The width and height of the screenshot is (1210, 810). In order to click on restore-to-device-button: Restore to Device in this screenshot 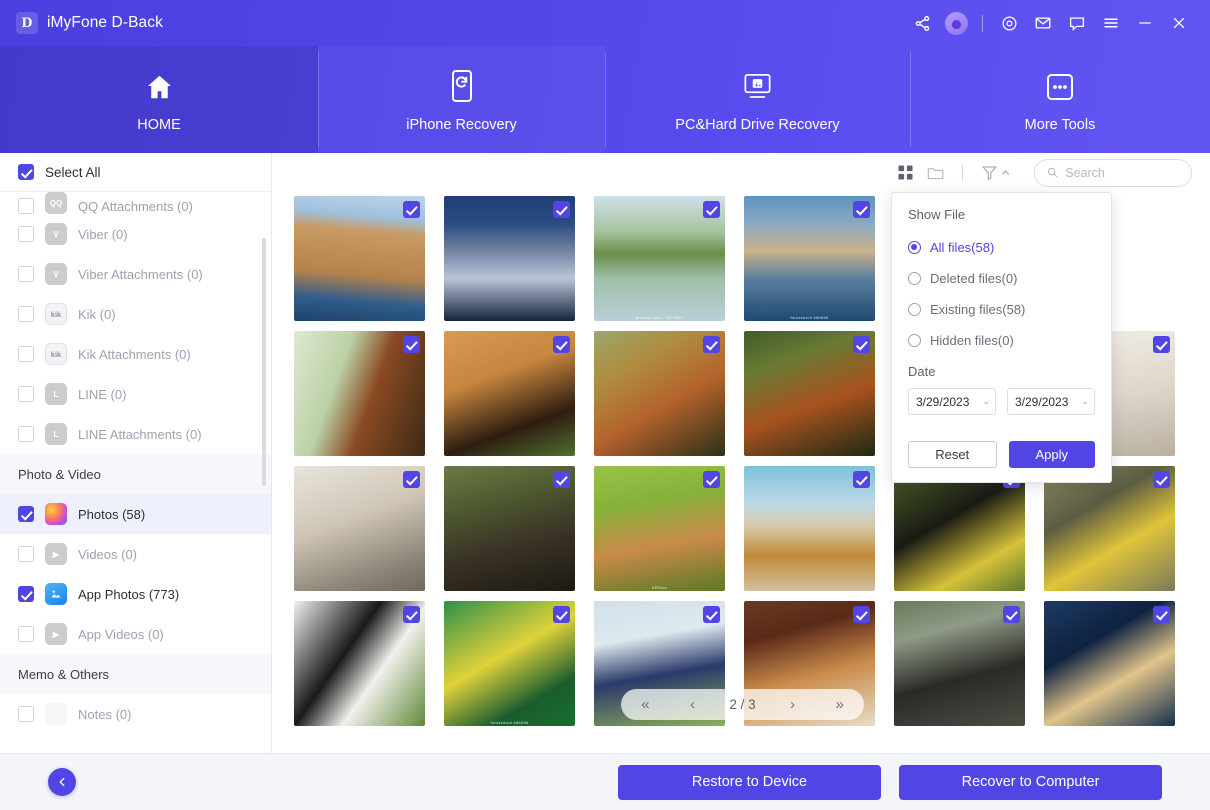, I will do `click(749, 782)`.